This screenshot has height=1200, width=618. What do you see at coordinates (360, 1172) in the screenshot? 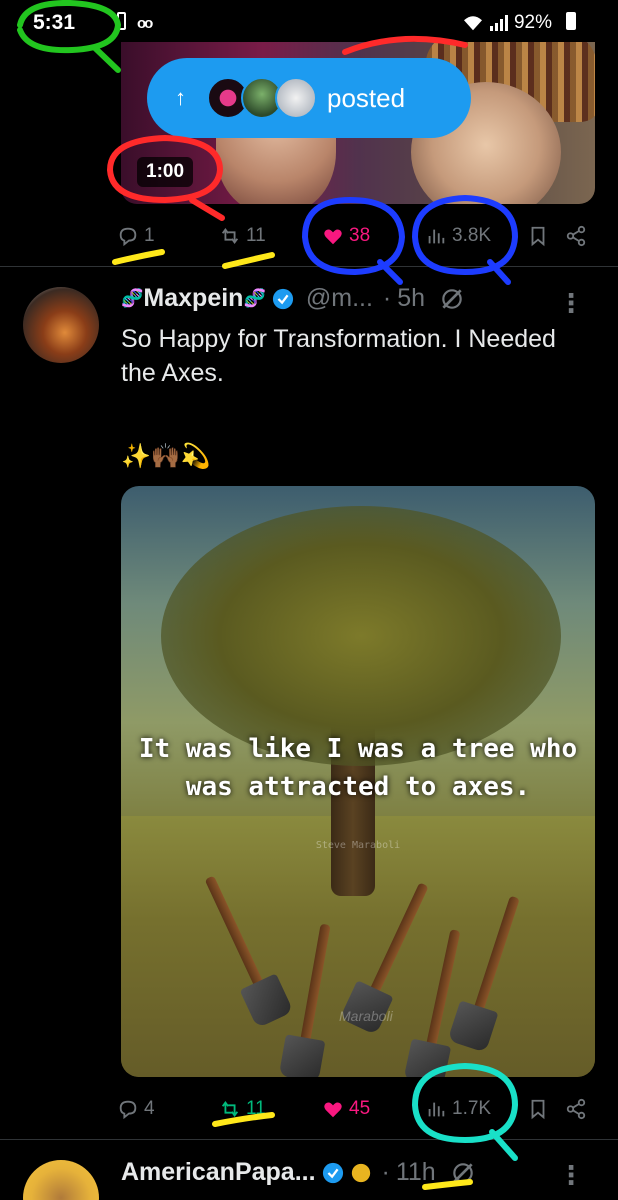
I see `coin-icon` at bounding box center [360, 1172].